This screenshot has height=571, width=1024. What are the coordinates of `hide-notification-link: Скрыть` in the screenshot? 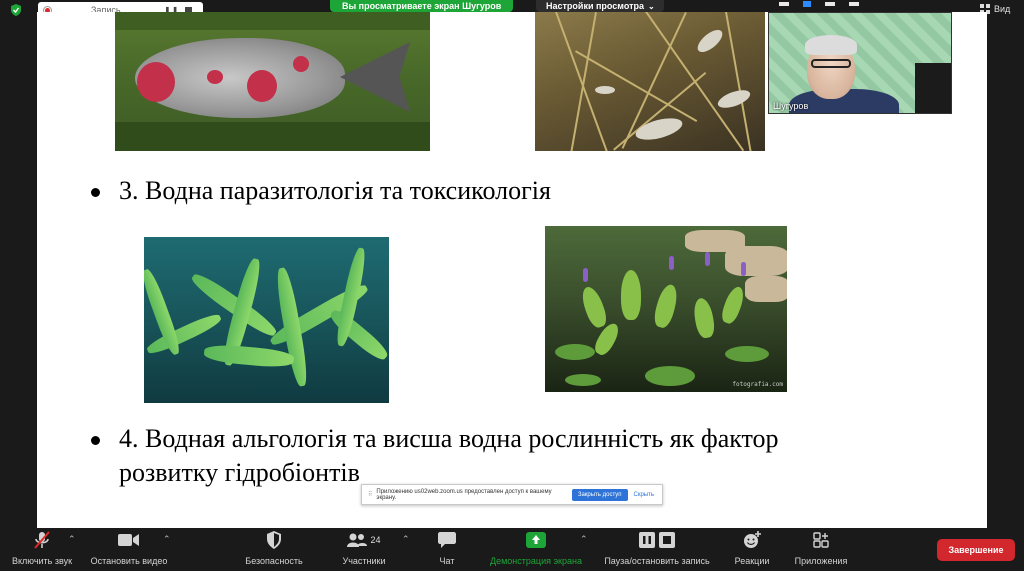 It's located at (644, 495).